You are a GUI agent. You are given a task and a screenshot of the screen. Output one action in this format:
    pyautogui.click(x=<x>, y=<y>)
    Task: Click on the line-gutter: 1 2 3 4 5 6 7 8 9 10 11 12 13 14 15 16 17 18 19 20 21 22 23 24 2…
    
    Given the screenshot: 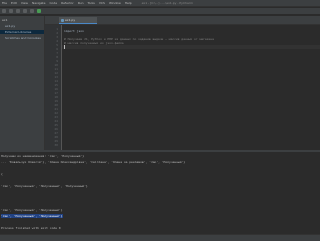 What is the action you would take?
    pyautogui.click(x=53, y=87)
    